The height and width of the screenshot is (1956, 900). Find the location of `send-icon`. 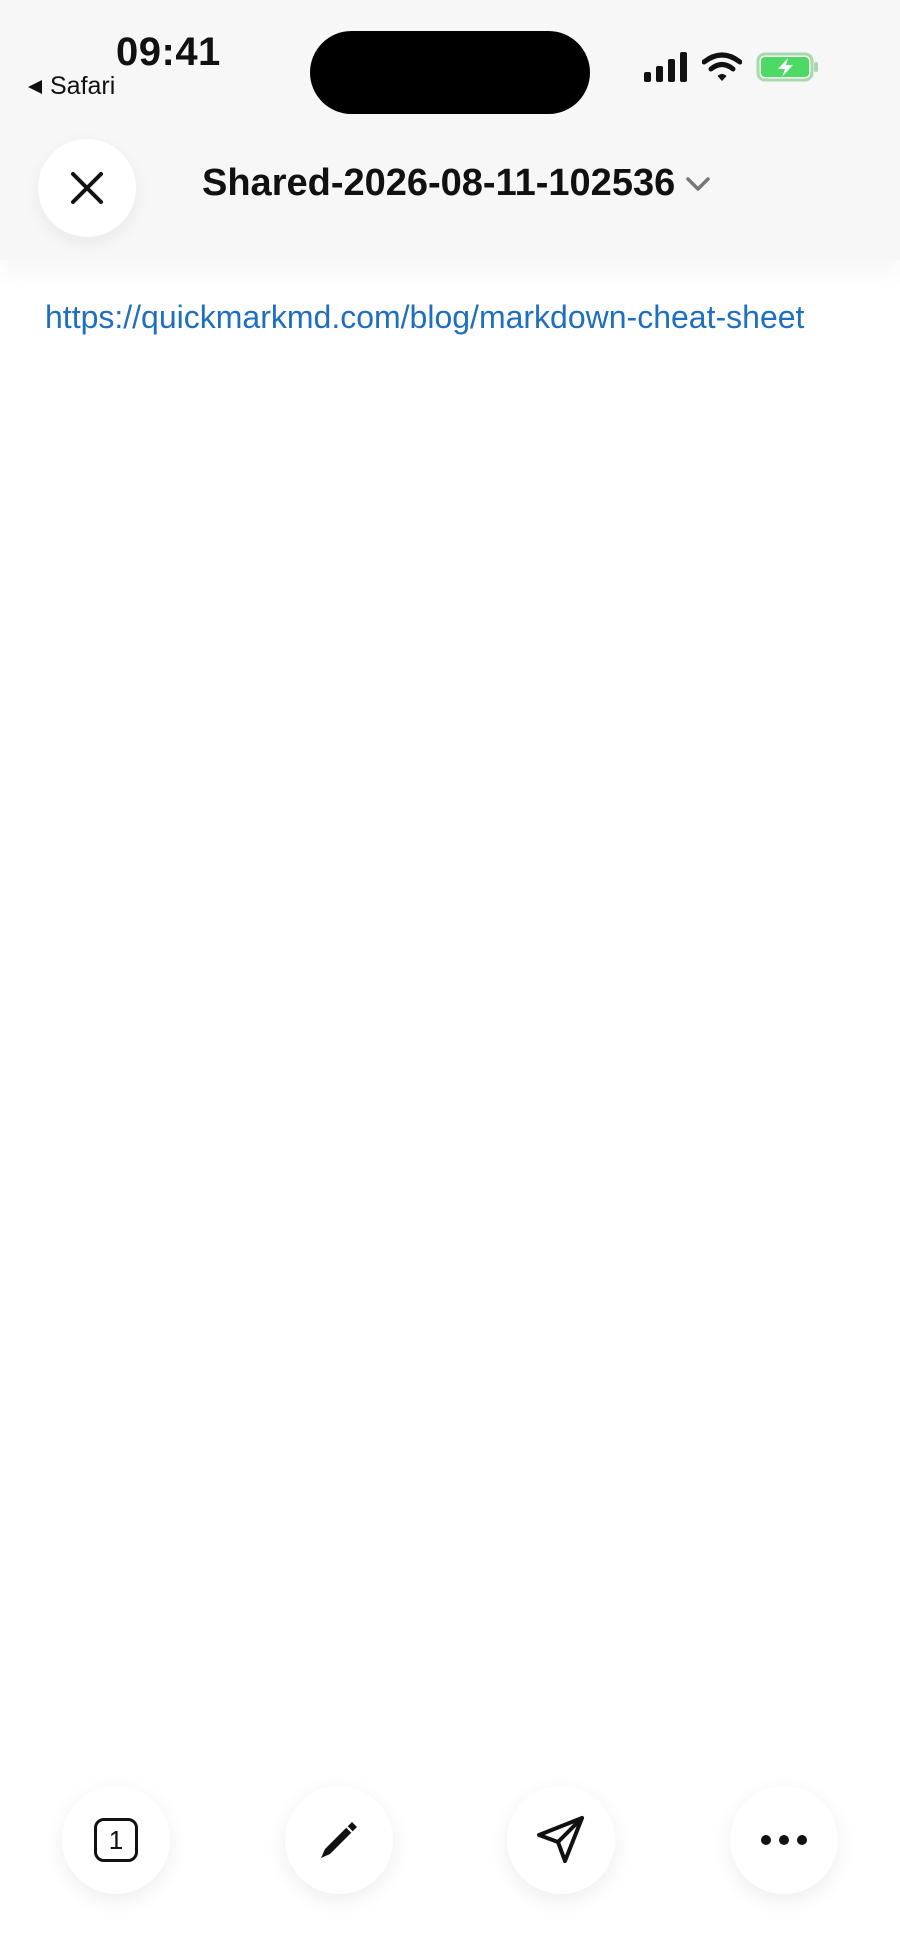

send-icon is located at coordinates (560, 1839).